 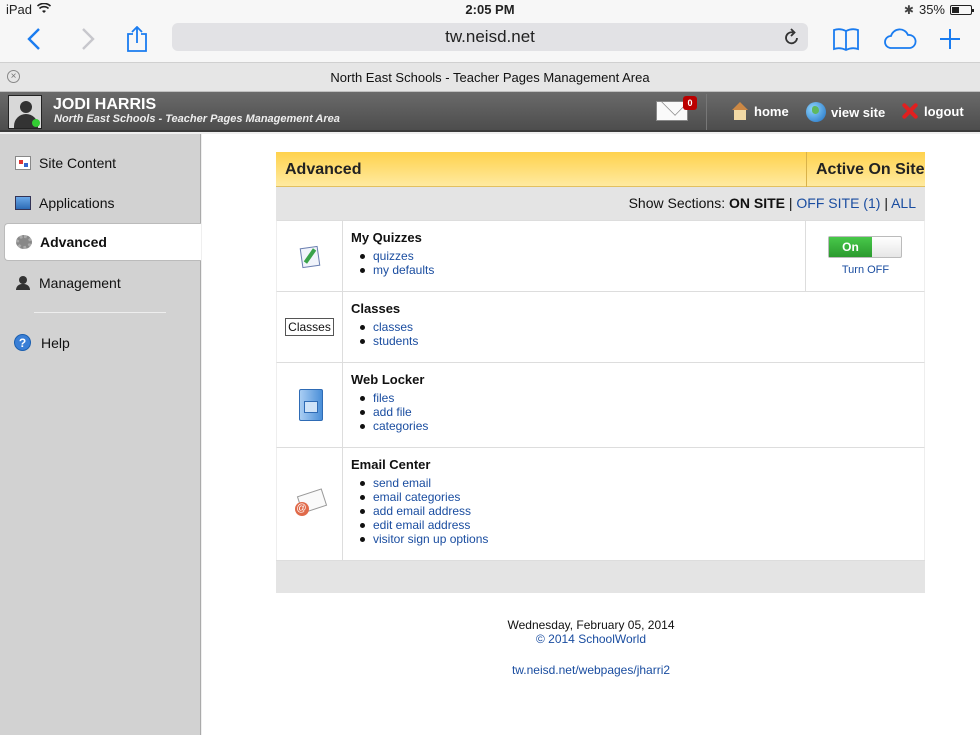 I want to click on sidebar-item-label: Applications, so click(x=77, y=203).